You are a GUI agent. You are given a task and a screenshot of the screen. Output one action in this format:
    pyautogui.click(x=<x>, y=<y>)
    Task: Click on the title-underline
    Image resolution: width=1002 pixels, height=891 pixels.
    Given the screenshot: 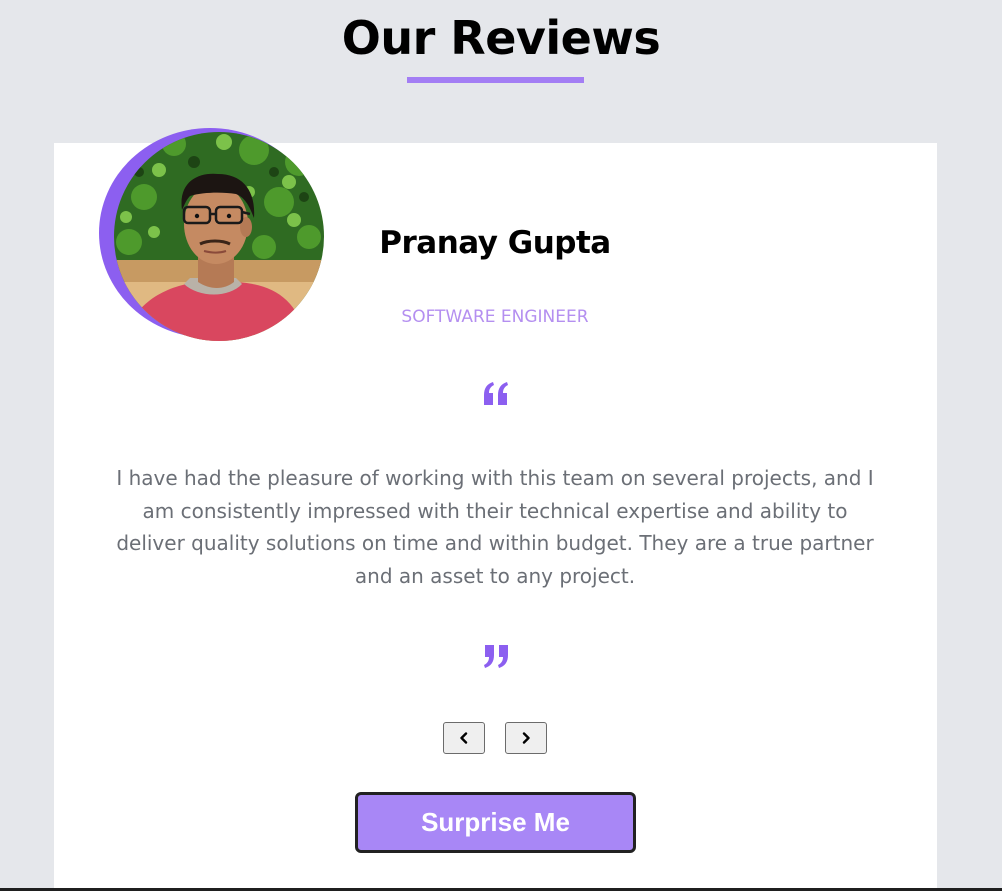 What is the action you would take?
    pyautogui.click(x=495, y=80)
    